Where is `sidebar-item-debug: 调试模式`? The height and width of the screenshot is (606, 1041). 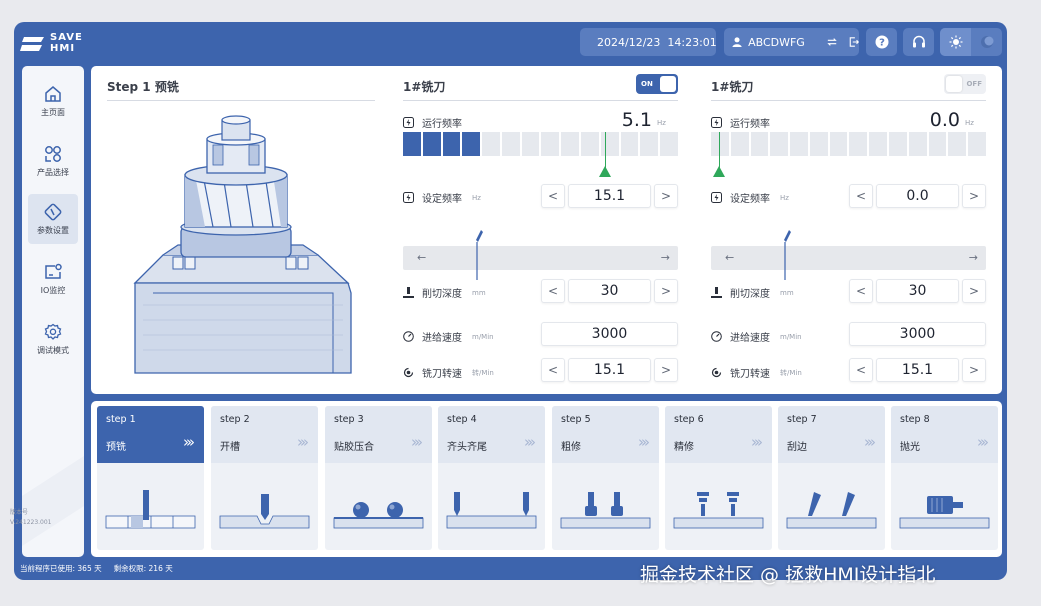 sidebar-item-debug: 调试模式 is located at coordinates (53, 339).